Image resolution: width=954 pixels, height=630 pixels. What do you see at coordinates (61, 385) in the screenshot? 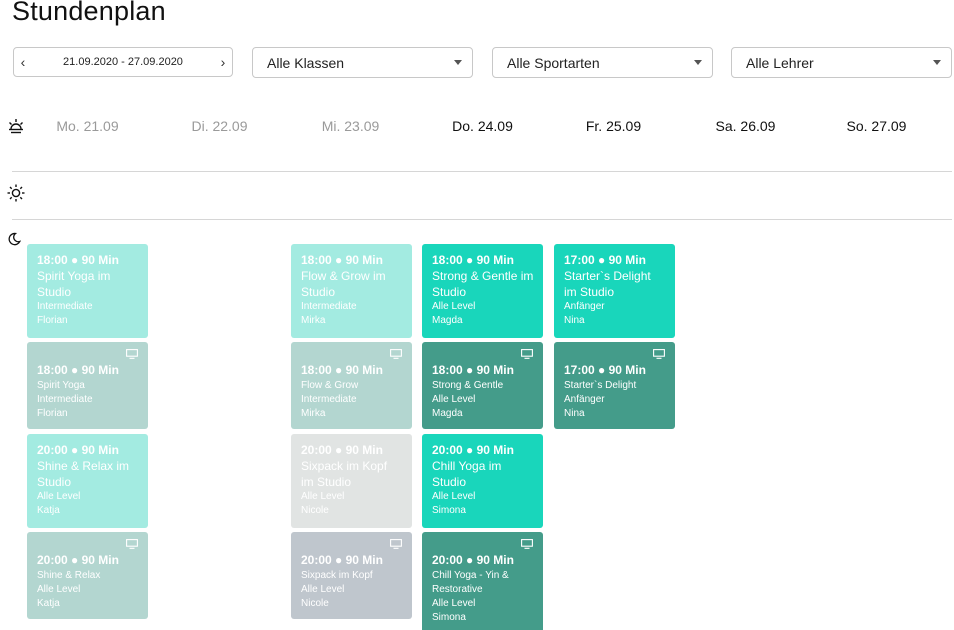
I see `class-title: Spirit Yoga` at bounding box center [61, 385].